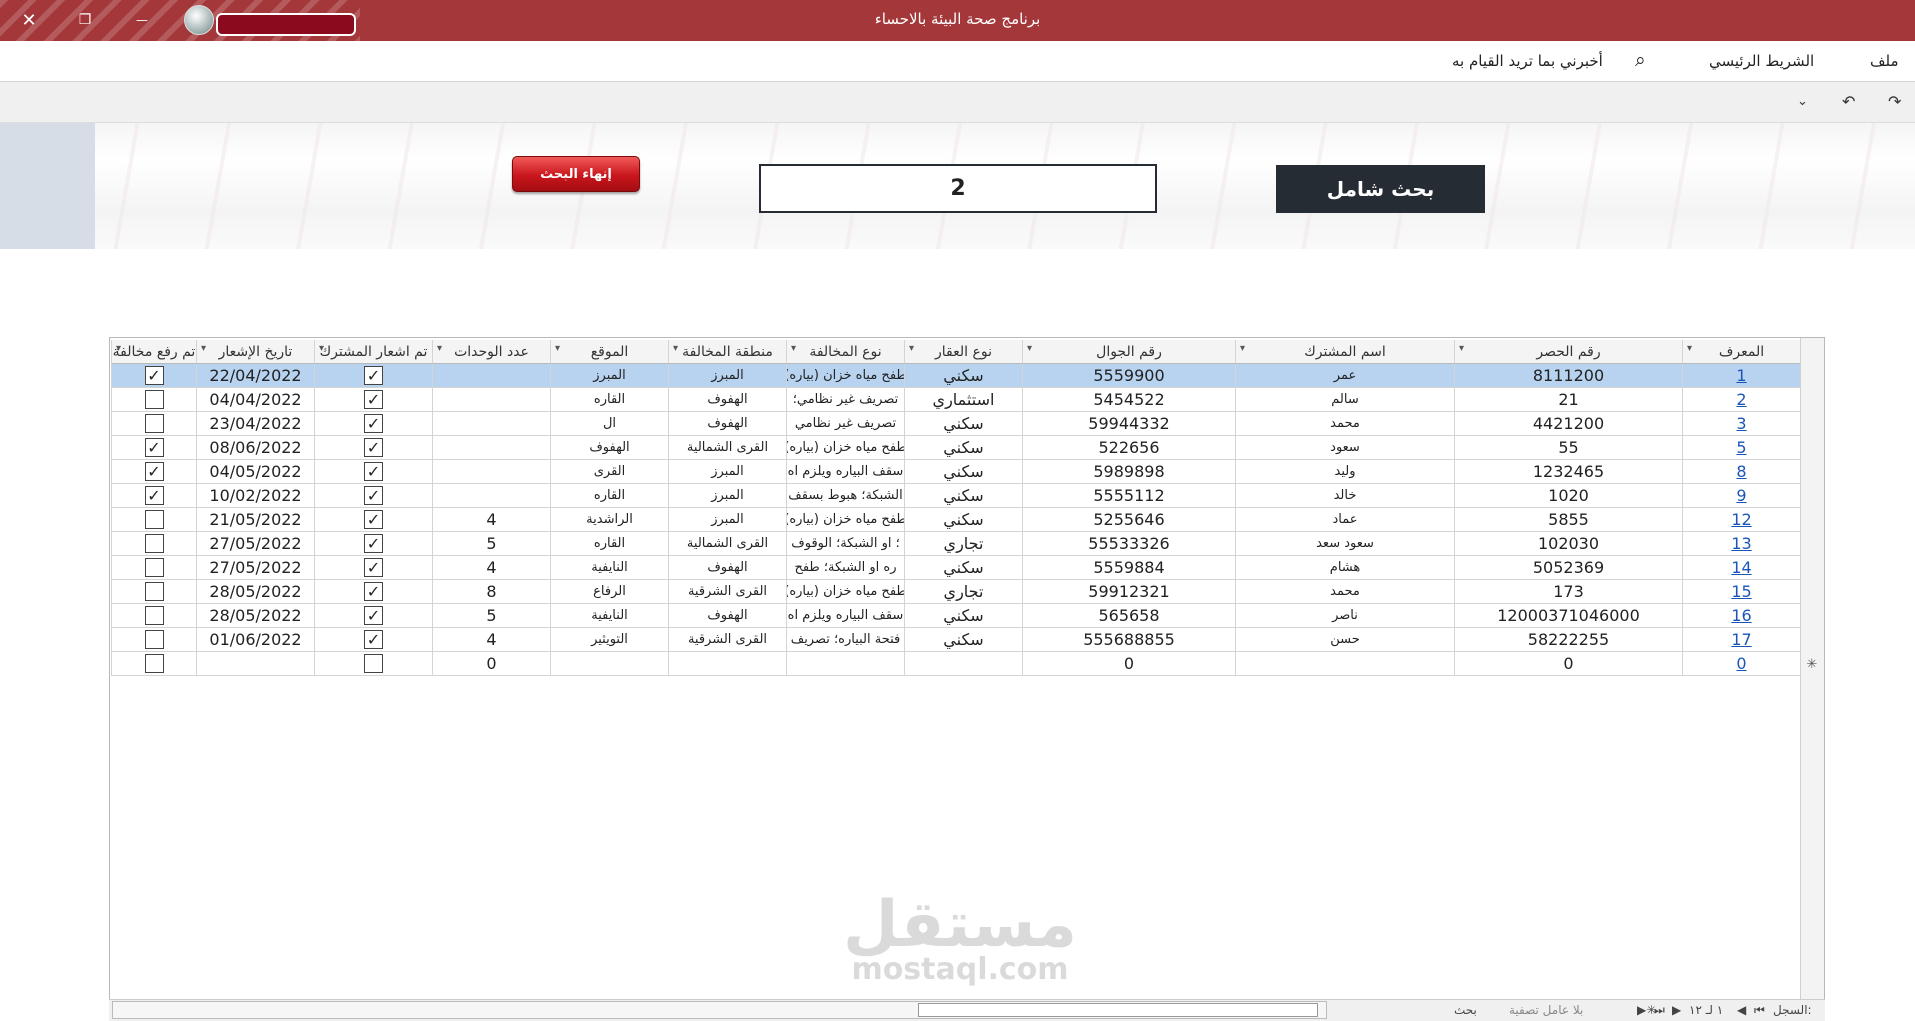  I want to click on cell-id: 13, so click(1741, 544).